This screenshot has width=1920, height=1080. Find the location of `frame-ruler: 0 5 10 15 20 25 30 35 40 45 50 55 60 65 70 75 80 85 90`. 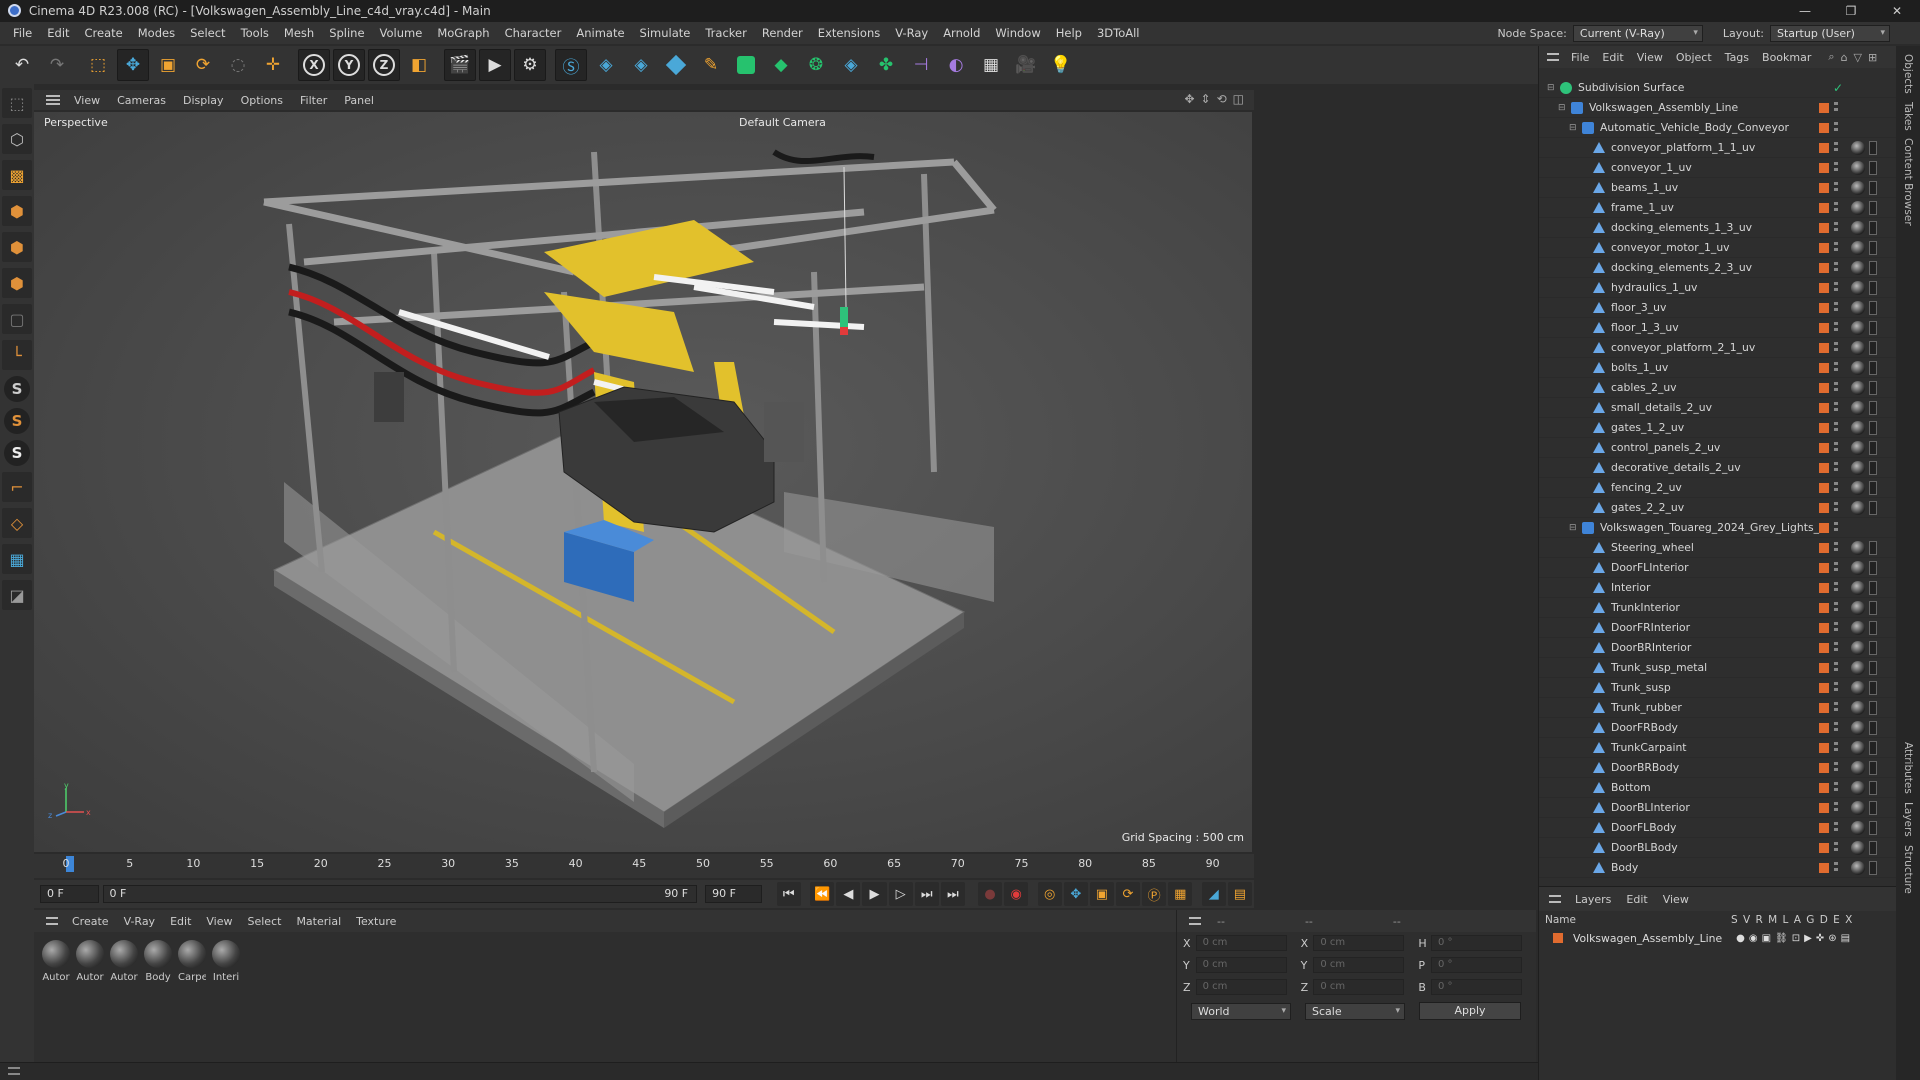

frame-ruler: 0 5 10 15 20 25 30 35 40 45 50 55 60 65 70 75 80 85 90 is located at coordinates (647, 866).